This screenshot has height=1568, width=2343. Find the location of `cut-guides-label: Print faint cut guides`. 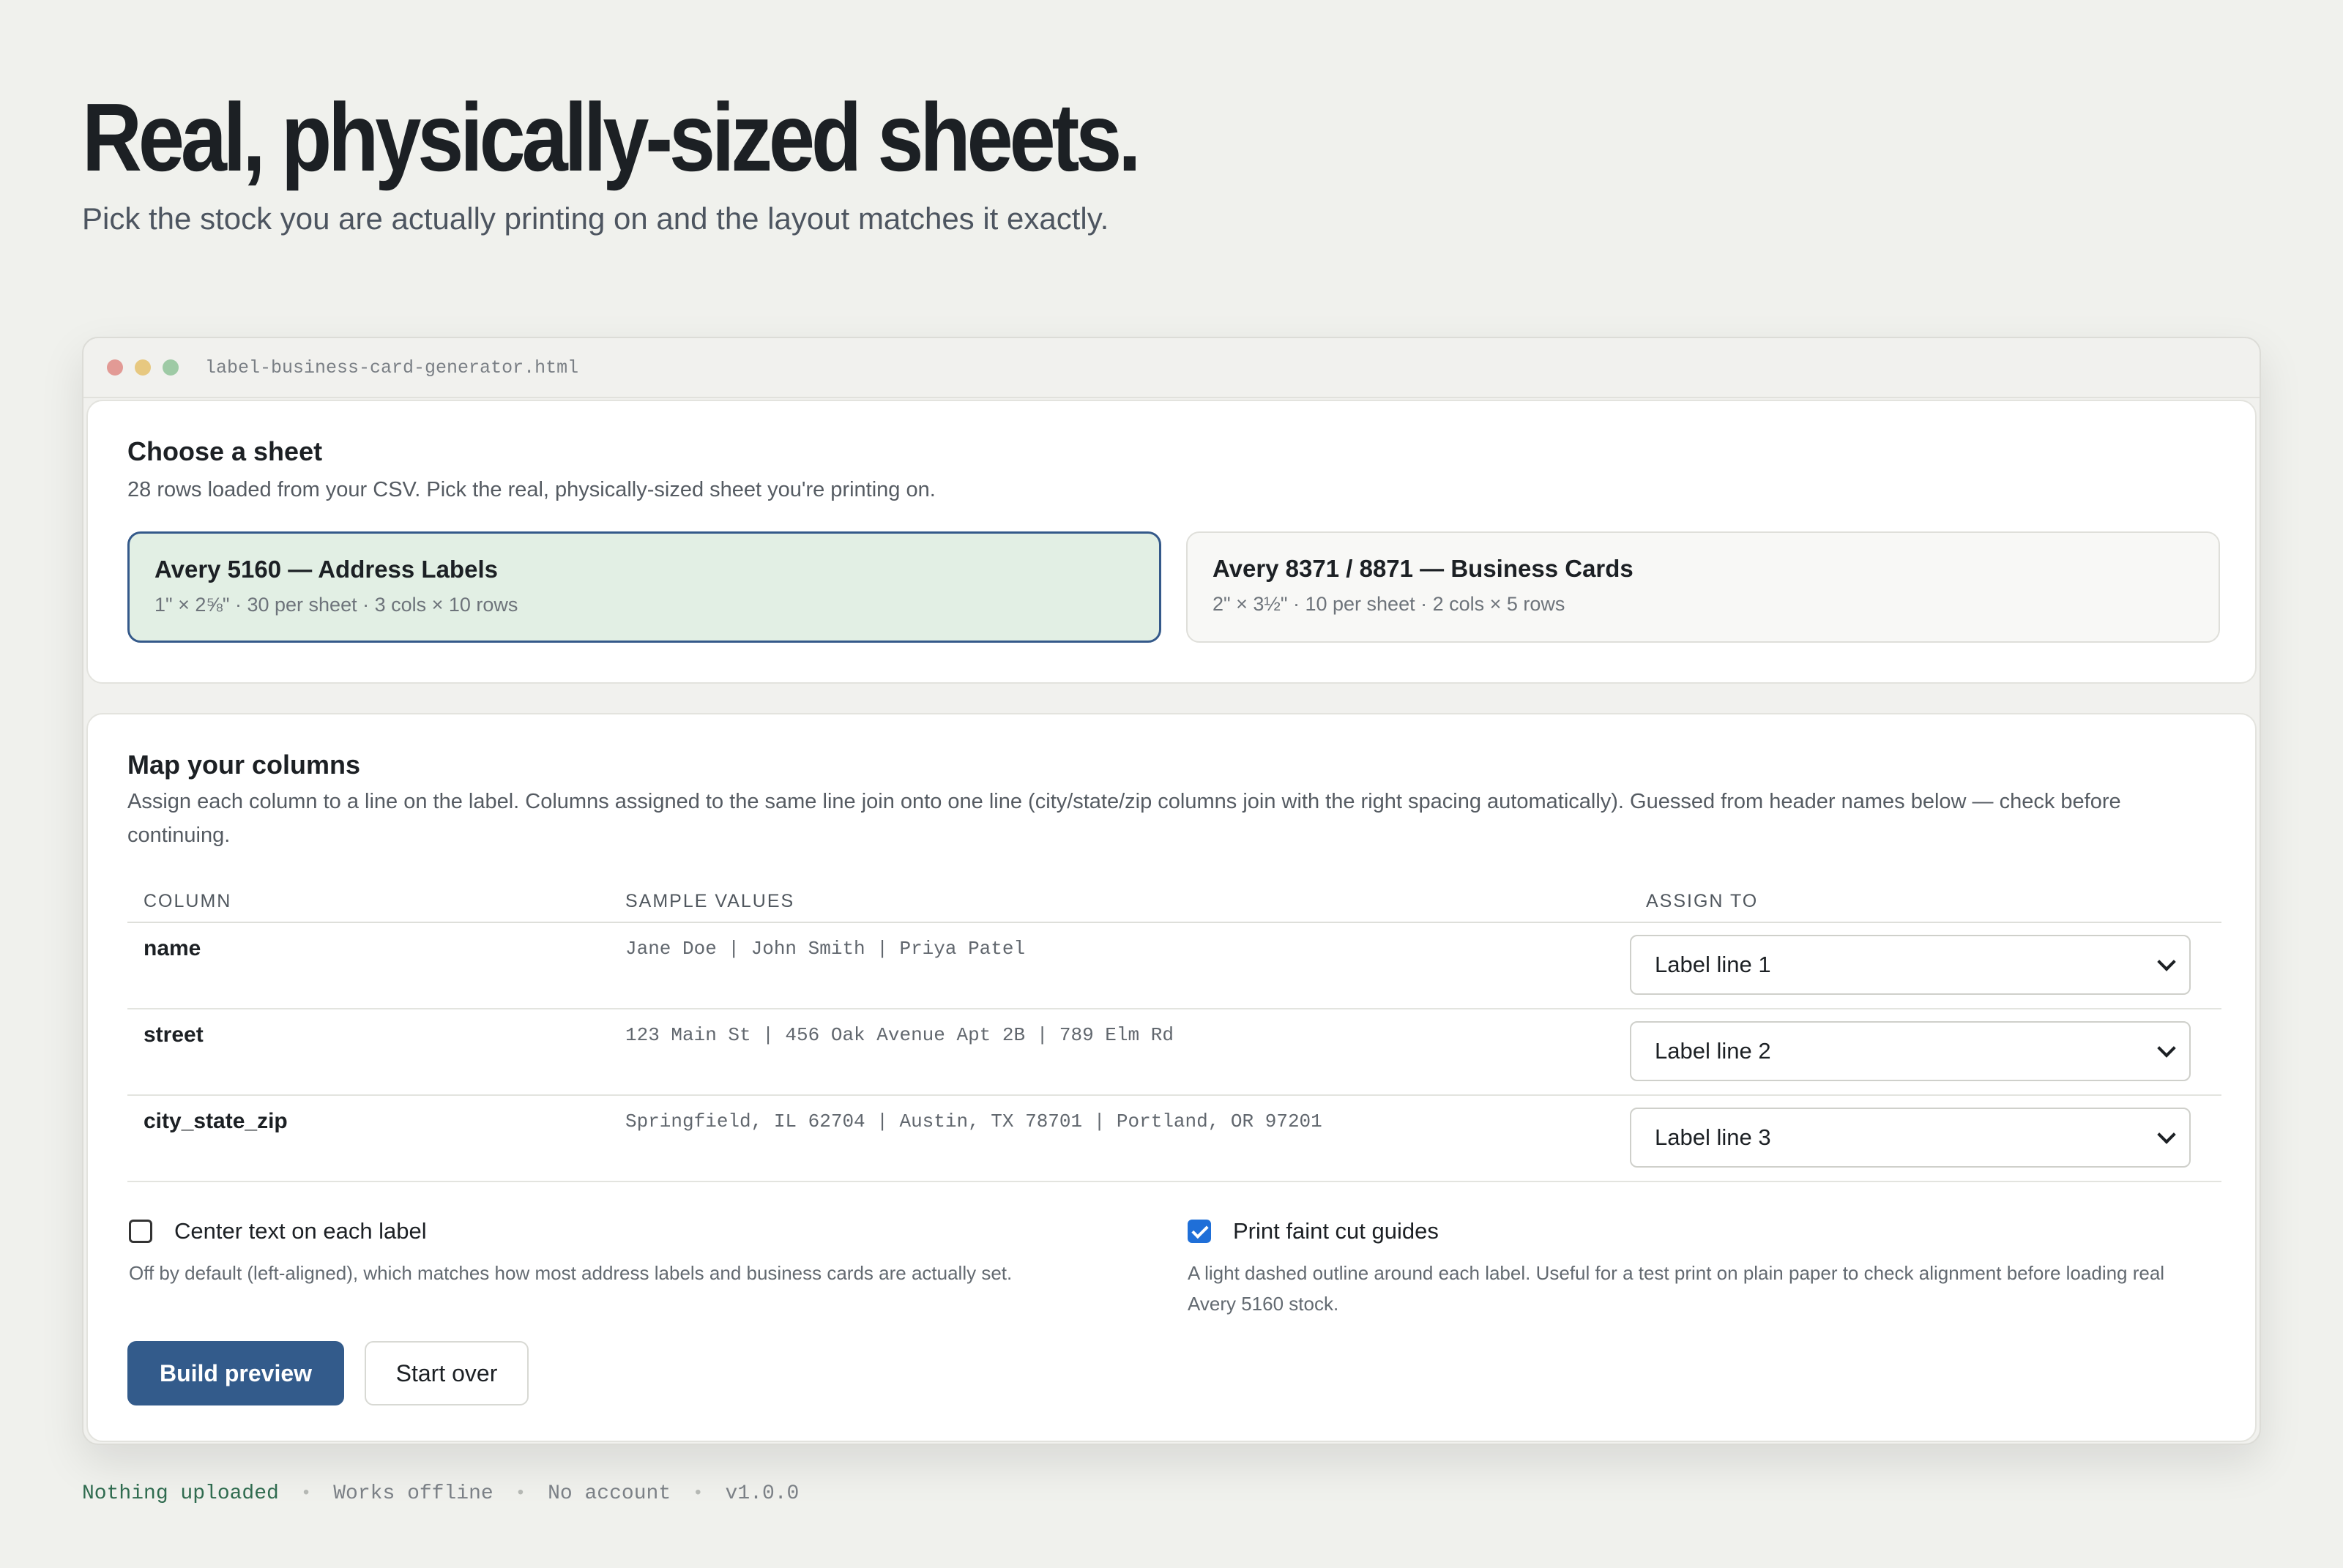

cut-guides-label: Print faint cut guides is located at coordinates (1336, 1231).